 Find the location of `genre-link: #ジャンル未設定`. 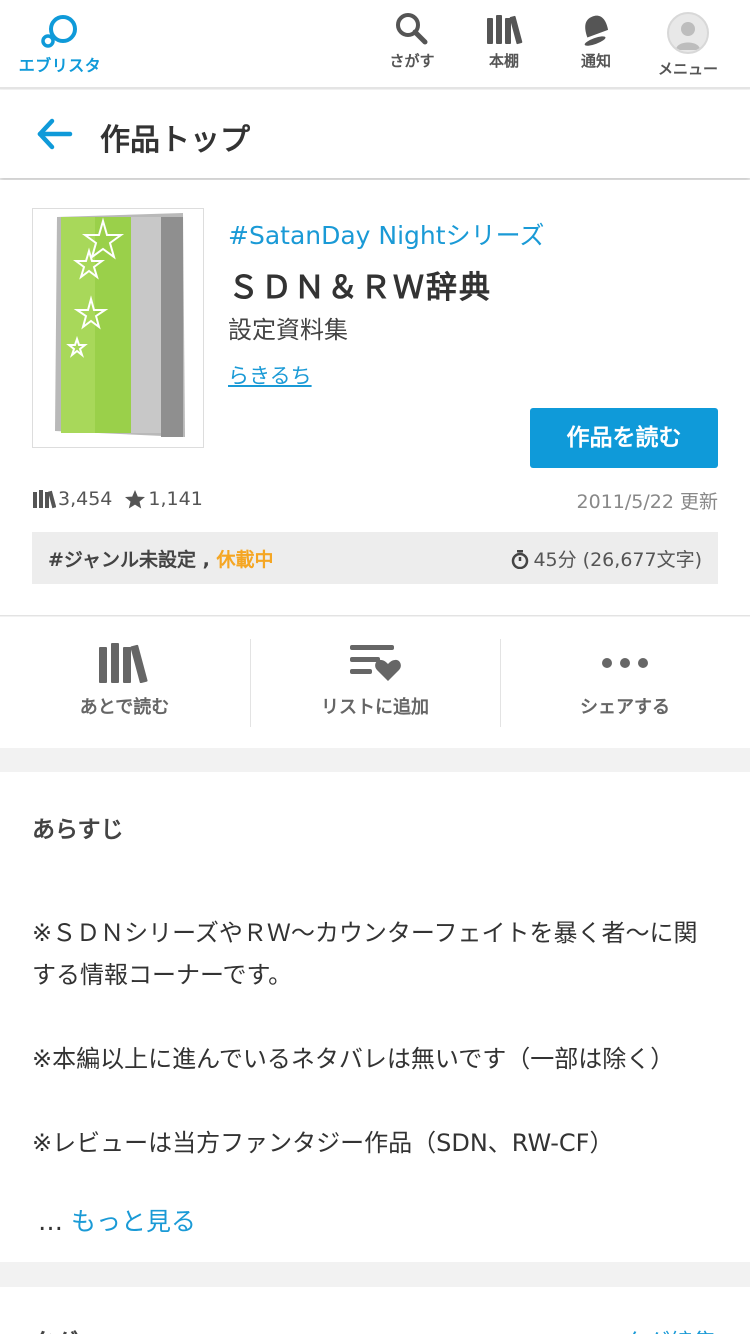

genre-link: #ジャンル未設定 is located at coordinates (122, 560).